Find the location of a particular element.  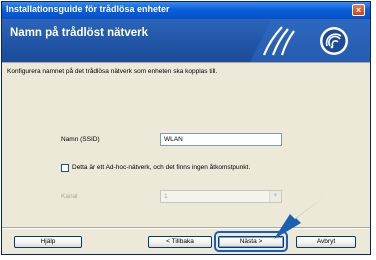

help-button: Hjälp is located at coordinates (48, 242).